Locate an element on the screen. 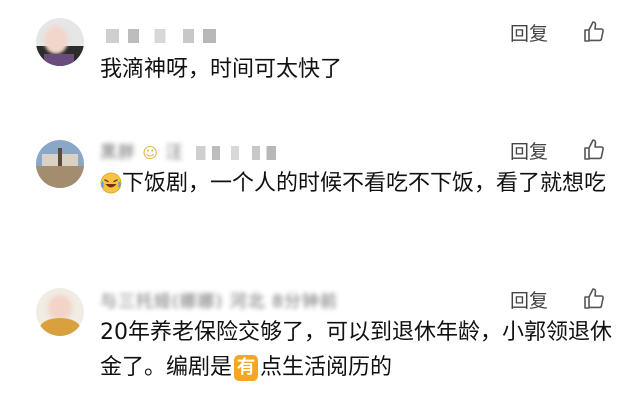 The image size is (640, 409). comment-text: 下饭剧，一个人的时候不看吃不下饭，看了就想吃 is located at coordinates (360, 183).